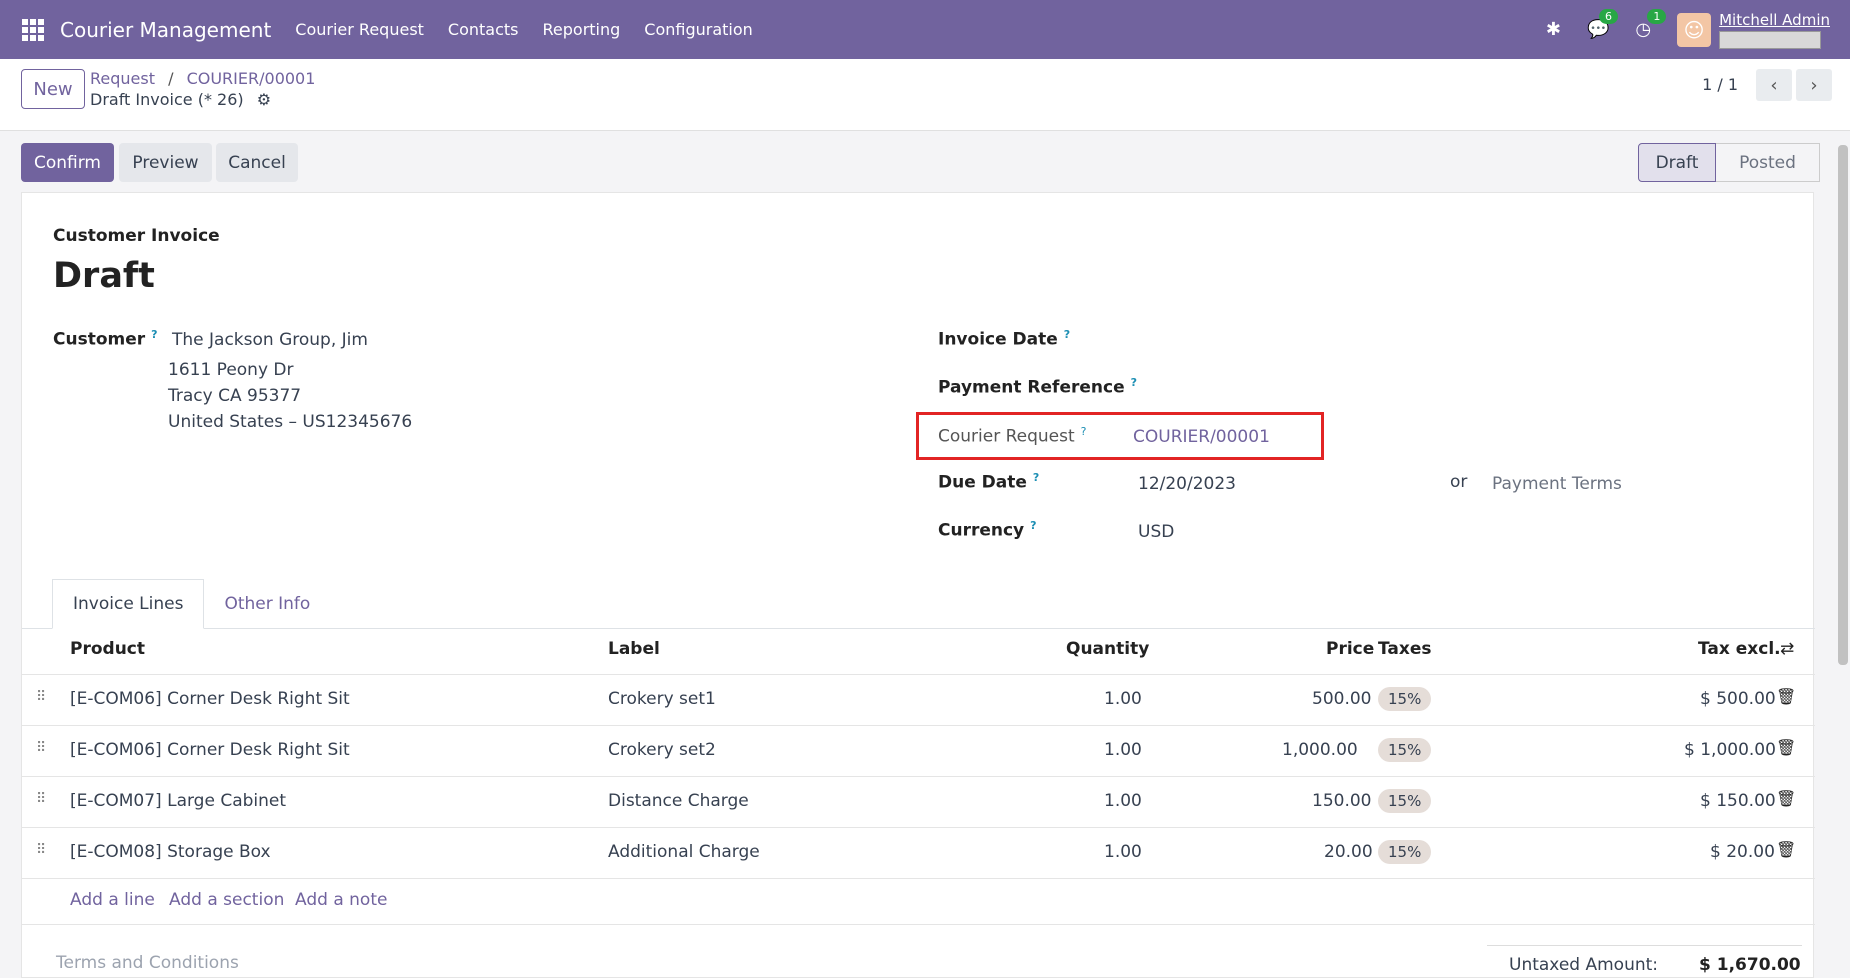 This screenshot has height=978, width=1850. What do you see at coordinates (167, 99) in the screenshot?
I see `record-name-text: Draft Invoice (* 26)` at bounding box center [167, 99].